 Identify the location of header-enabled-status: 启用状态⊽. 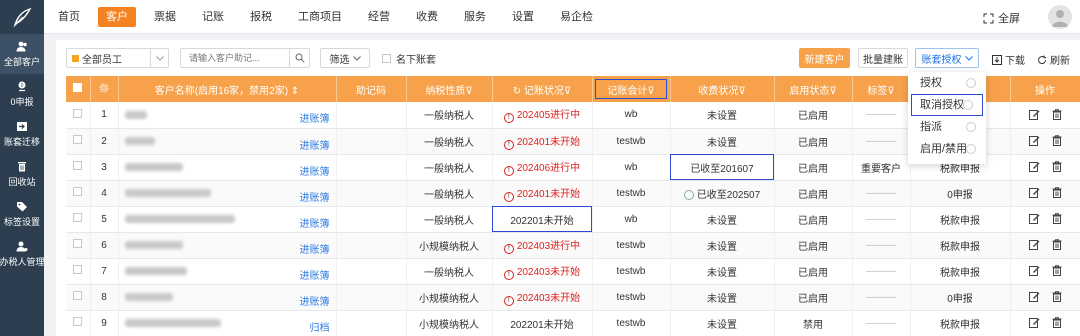
(813, 89).